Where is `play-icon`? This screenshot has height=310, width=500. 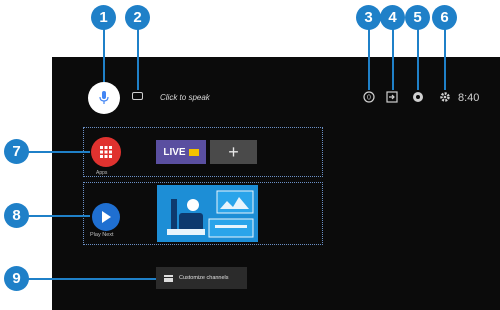 play-icon is located at coordinates (106, 217).